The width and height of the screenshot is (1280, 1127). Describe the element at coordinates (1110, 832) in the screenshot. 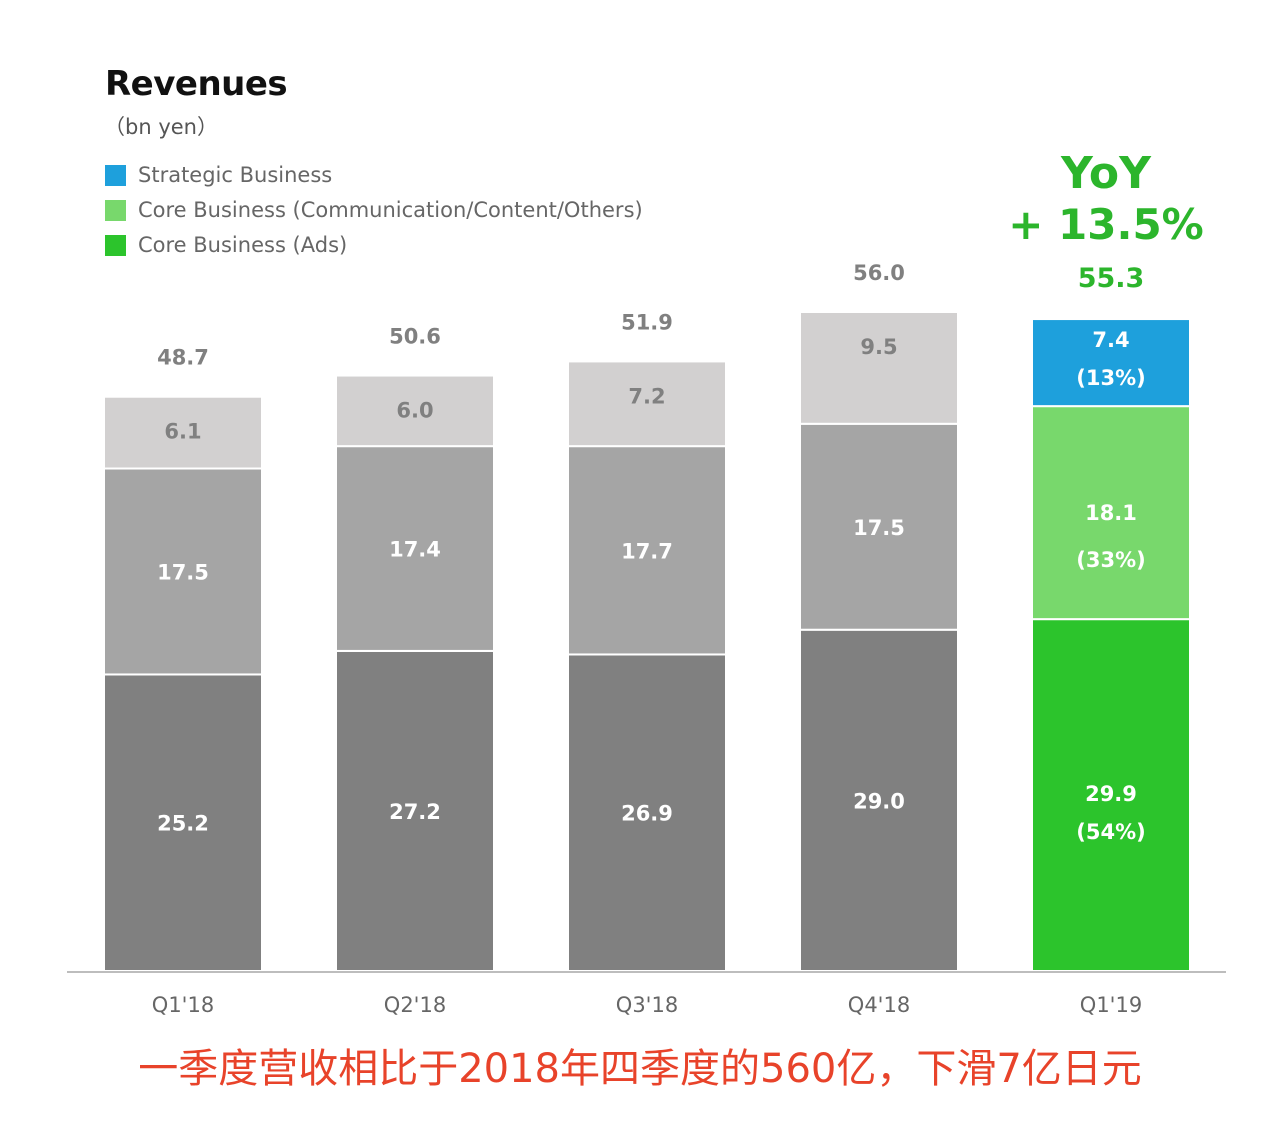

I see `segment-share-label: (54%)` at that location.